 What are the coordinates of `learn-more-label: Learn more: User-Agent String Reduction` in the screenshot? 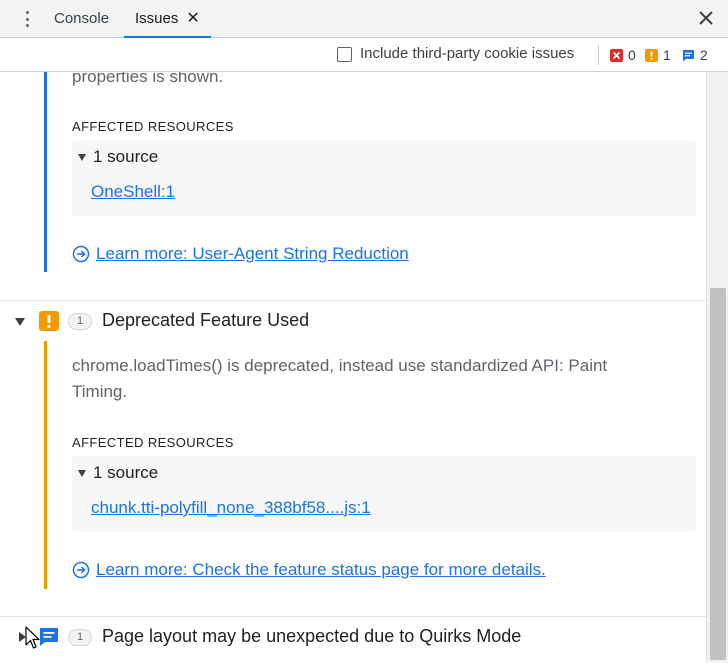 It's located at (252, 253).